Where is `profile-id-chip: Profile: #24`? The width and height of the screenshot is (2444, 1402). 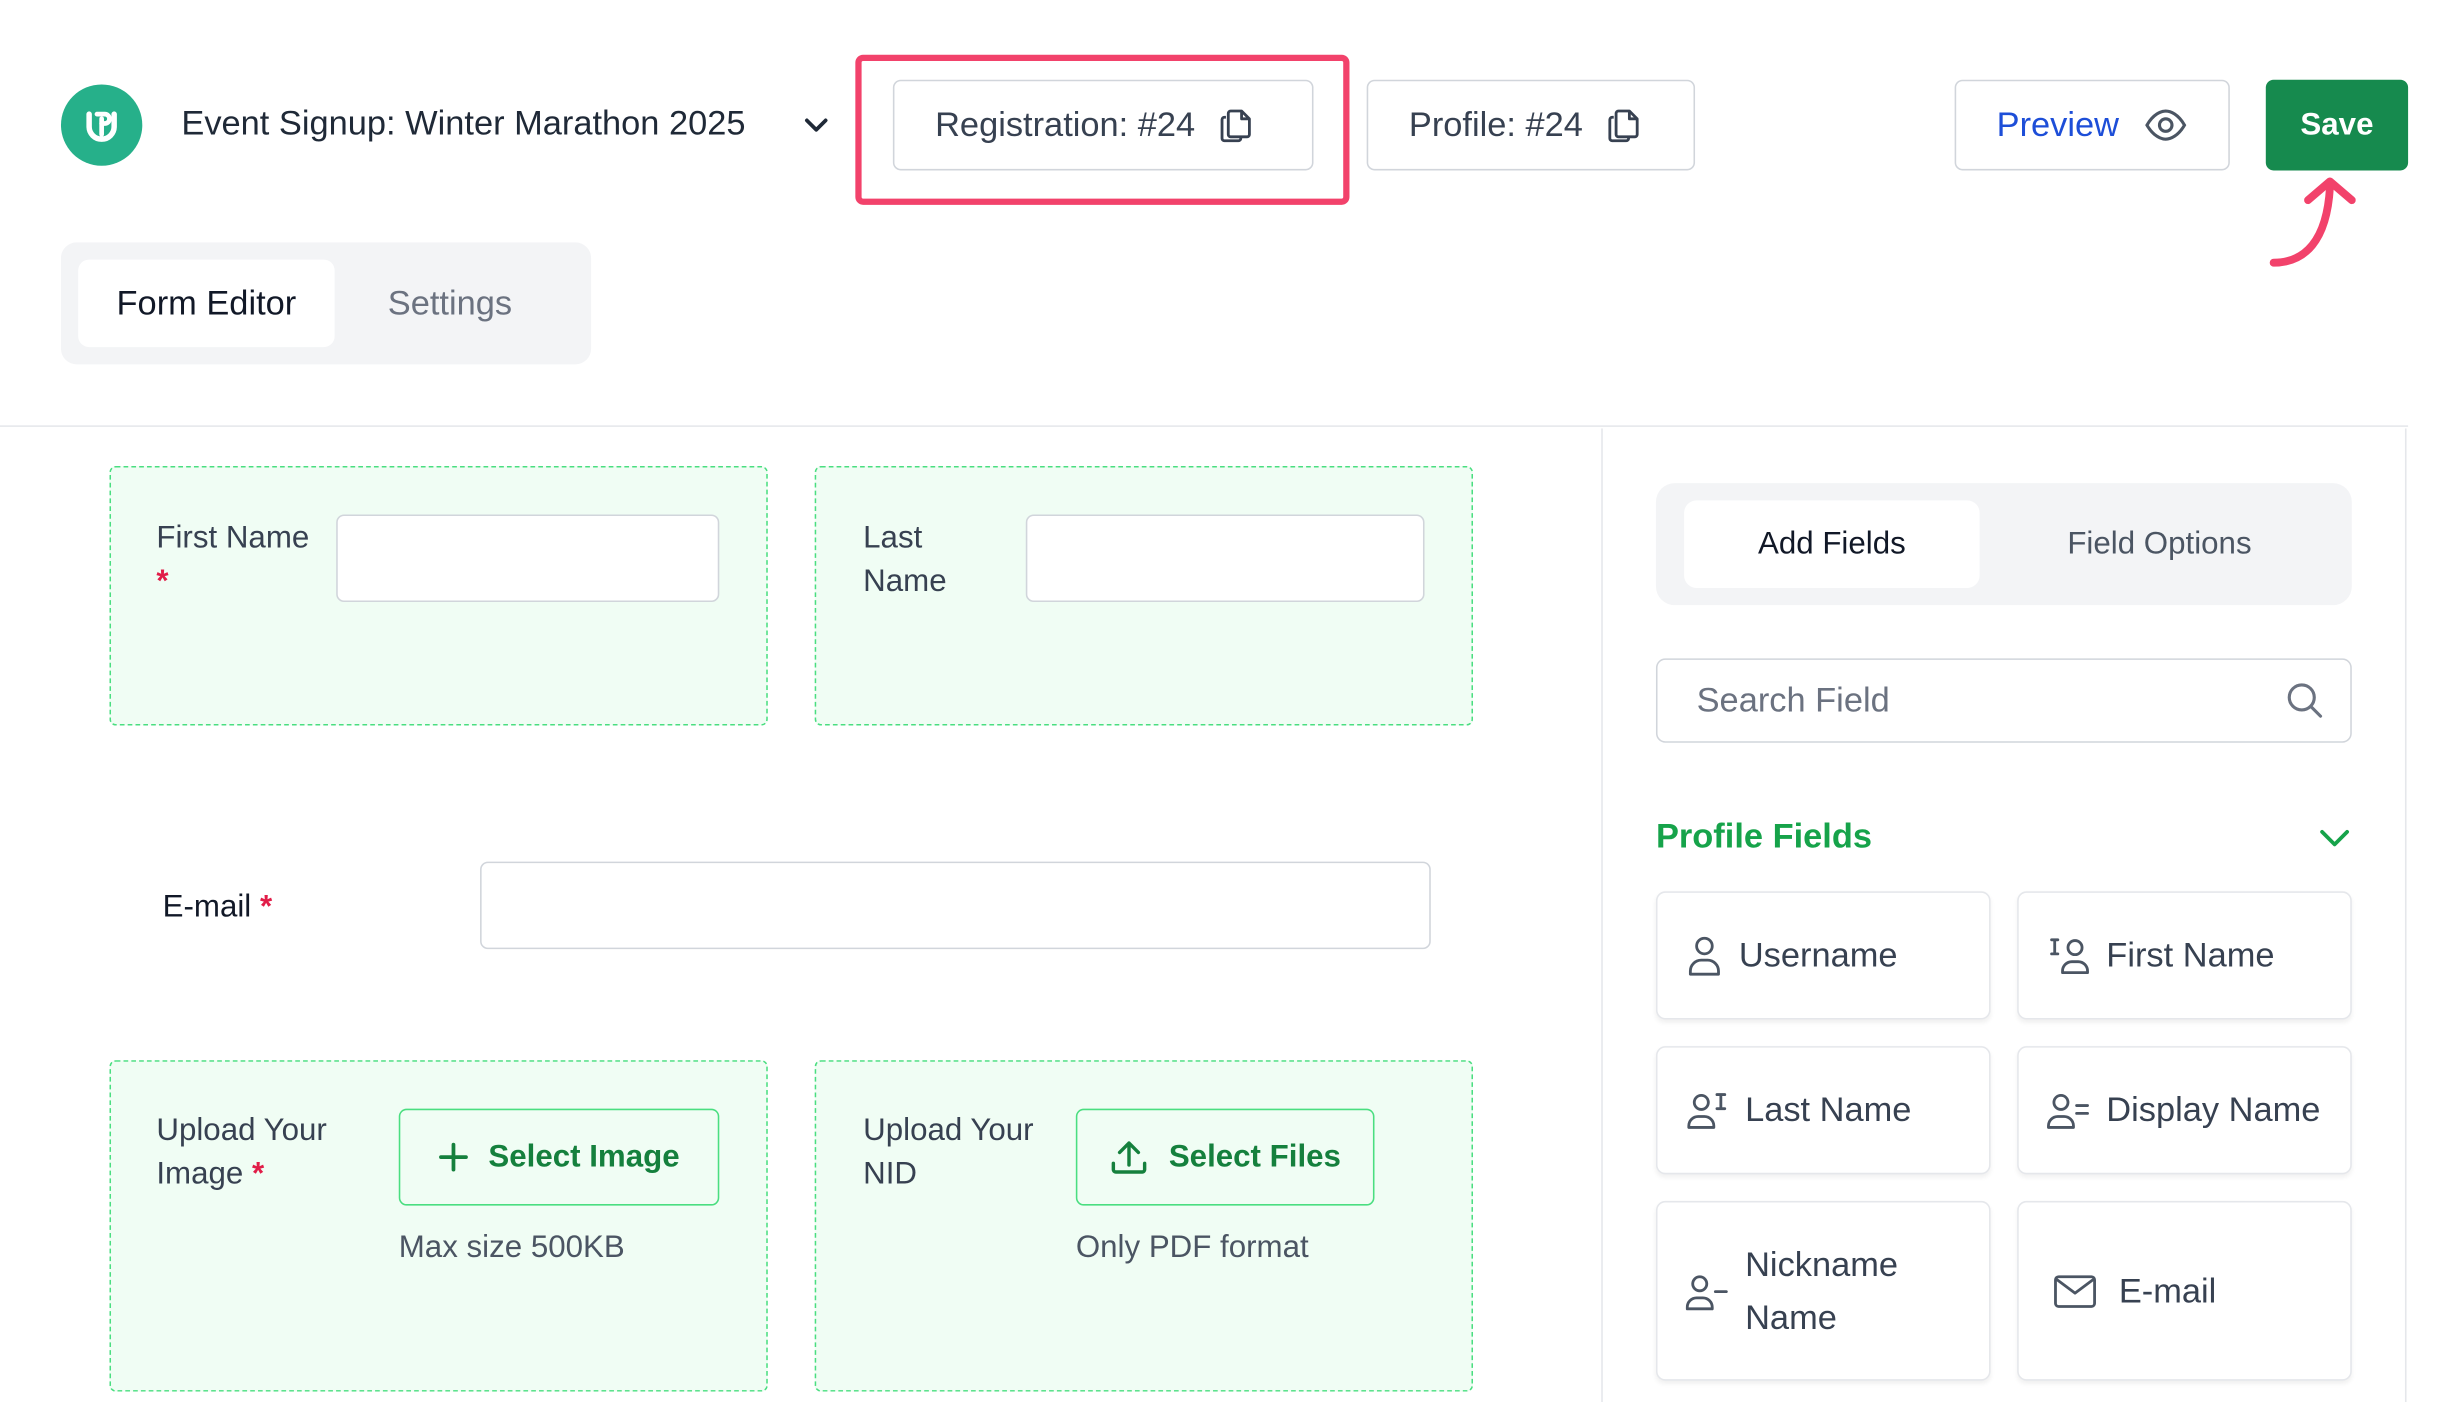
profile-id-chip: Profile: #24 is located at coordinates (1531, 125).